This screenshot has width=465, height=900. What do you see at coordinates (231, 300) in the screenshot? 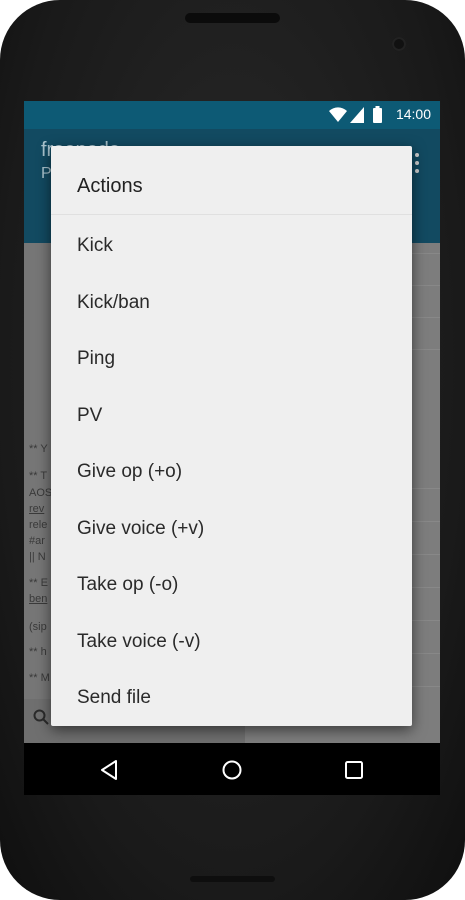
I see `action-kick-ban: Kick/ban` at bounding box center [231, 300].